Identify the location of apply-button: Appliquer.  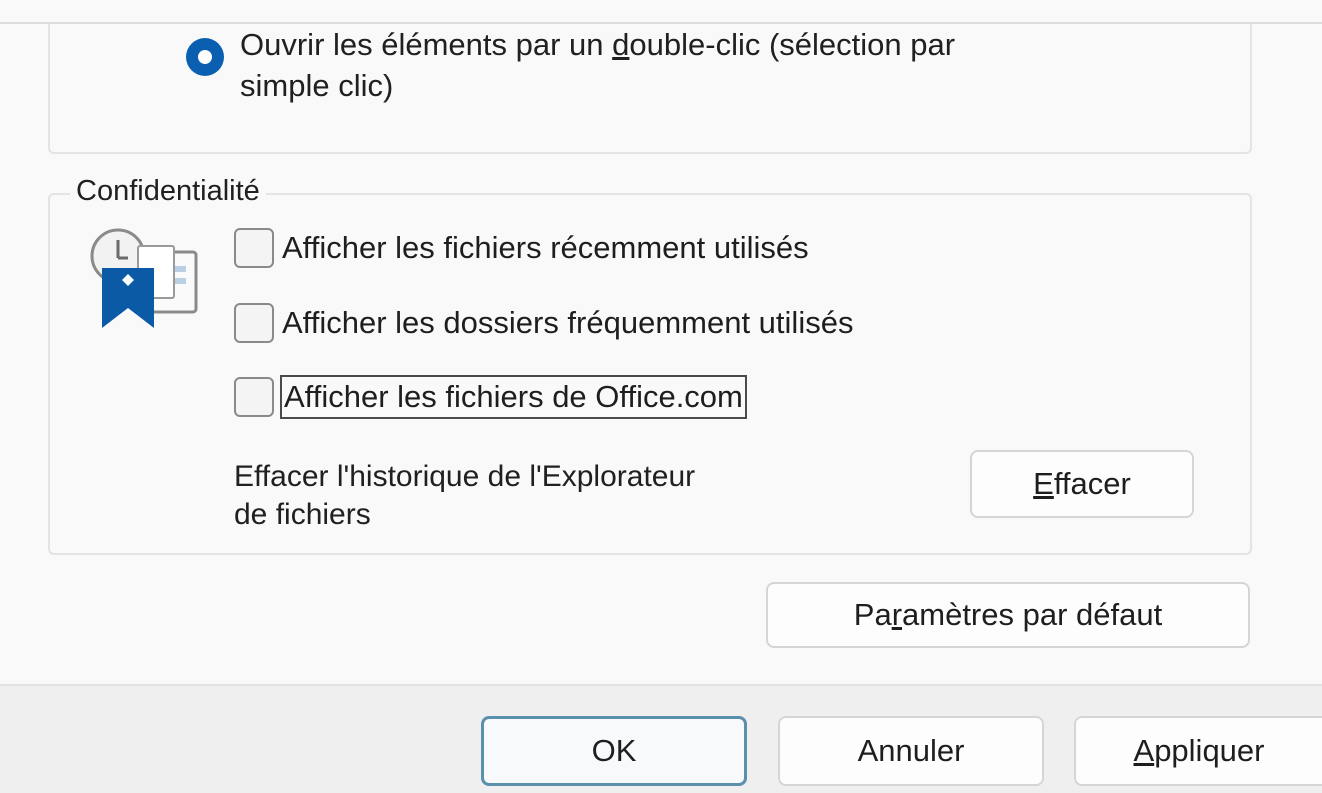
(1198, 751).